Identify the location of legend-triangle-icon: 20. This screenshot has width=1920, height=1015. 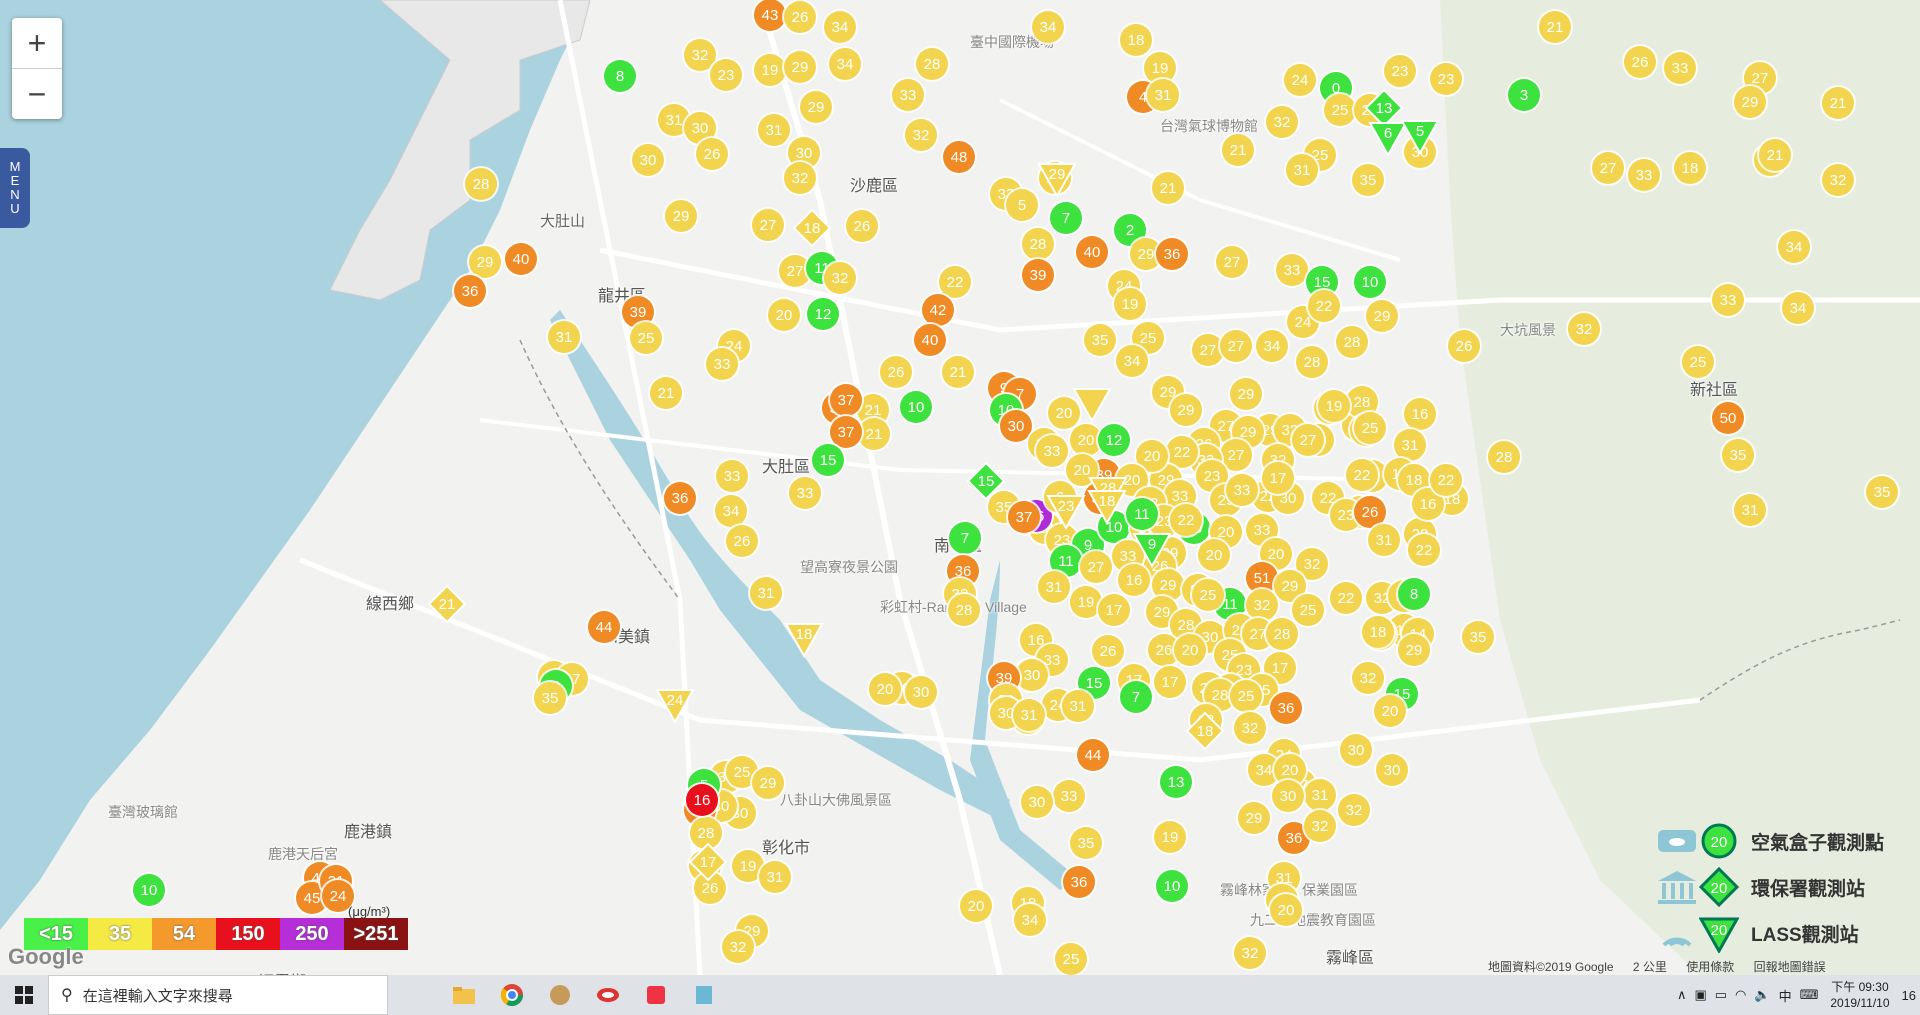
(1719, 935).